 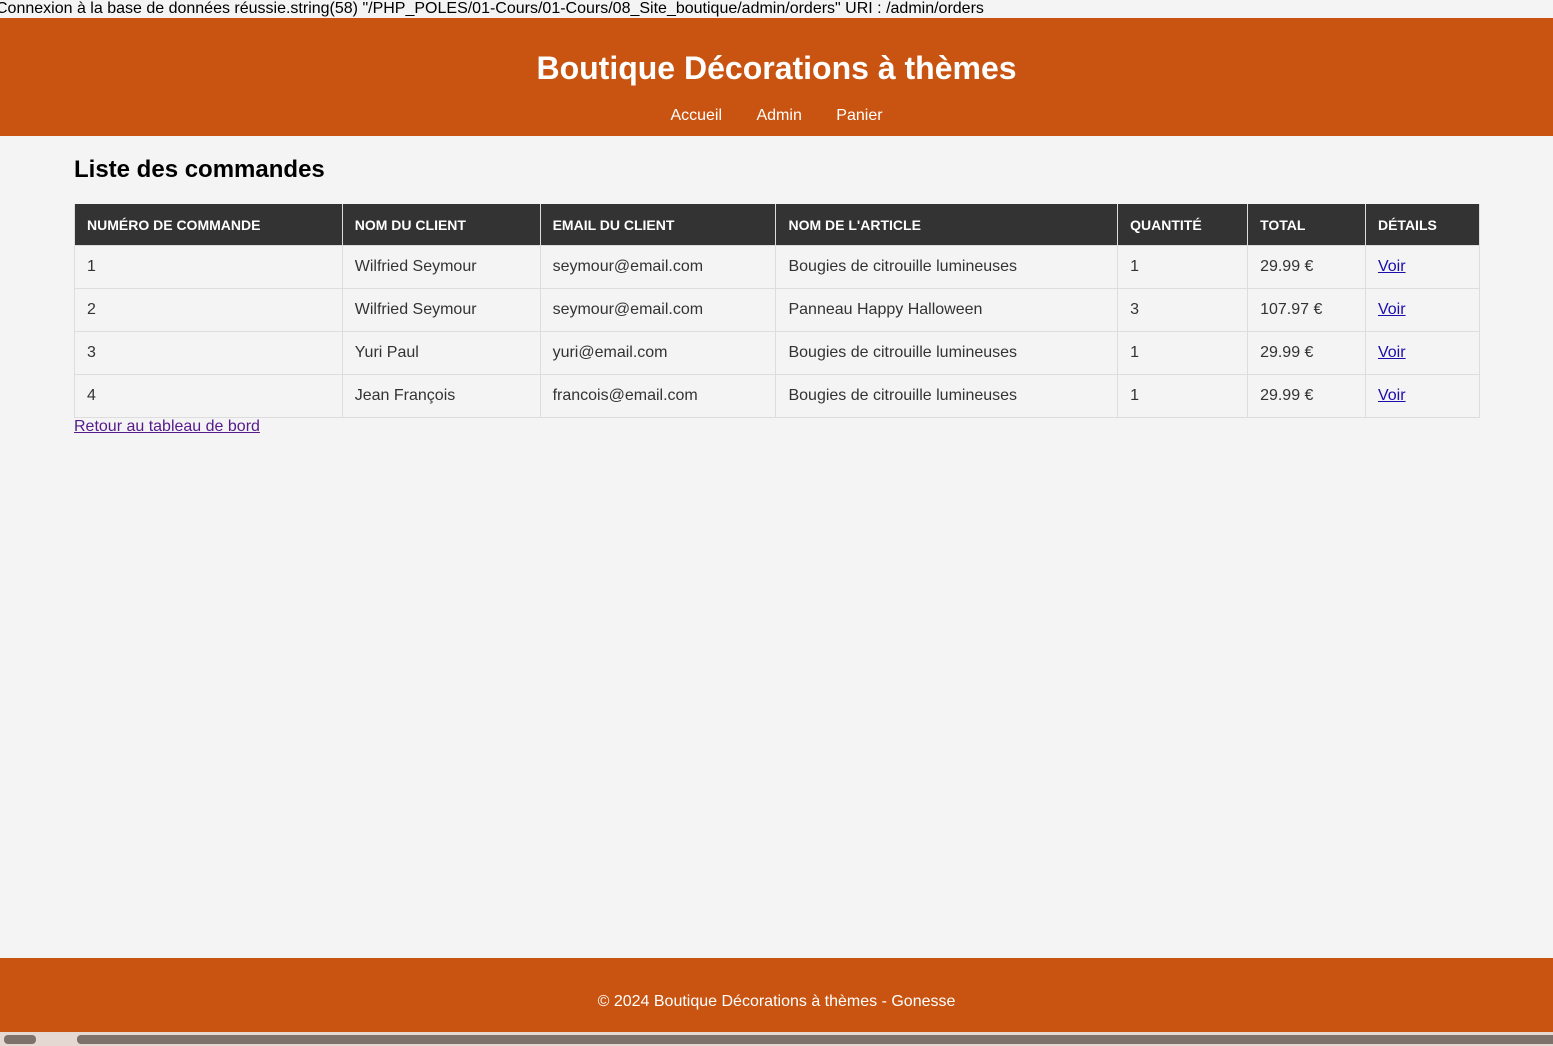 I want to click on total-cell: 107.97 €, so click(x=1306, y=310).